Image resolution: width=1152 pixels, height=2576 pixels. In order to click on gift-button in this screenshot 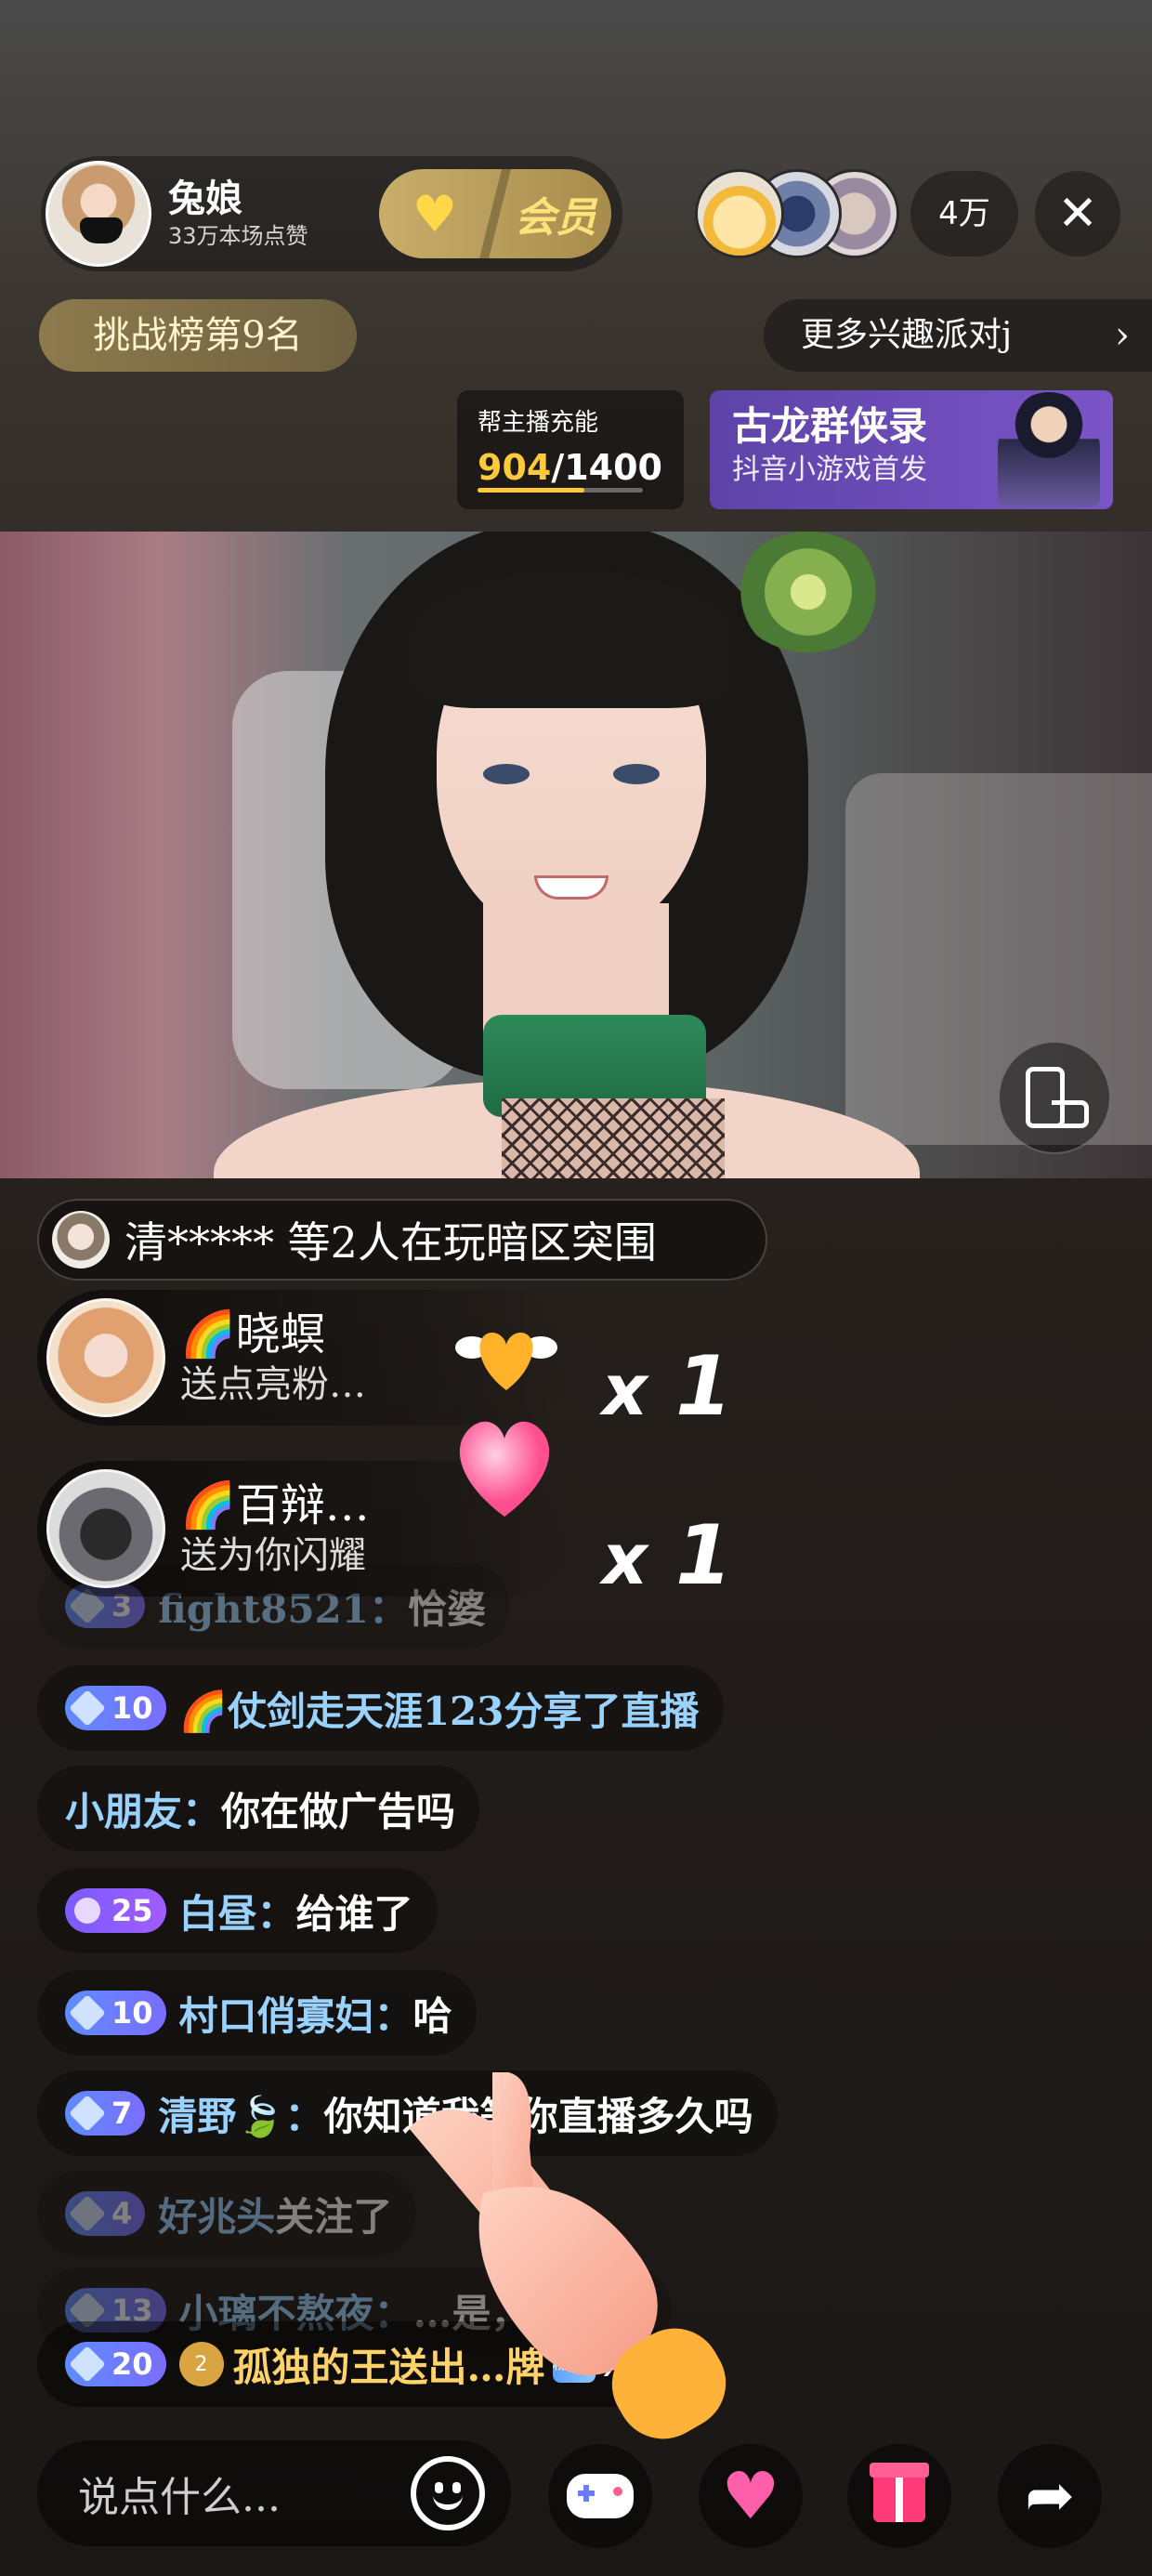, I will do `click(899, 2496)`.